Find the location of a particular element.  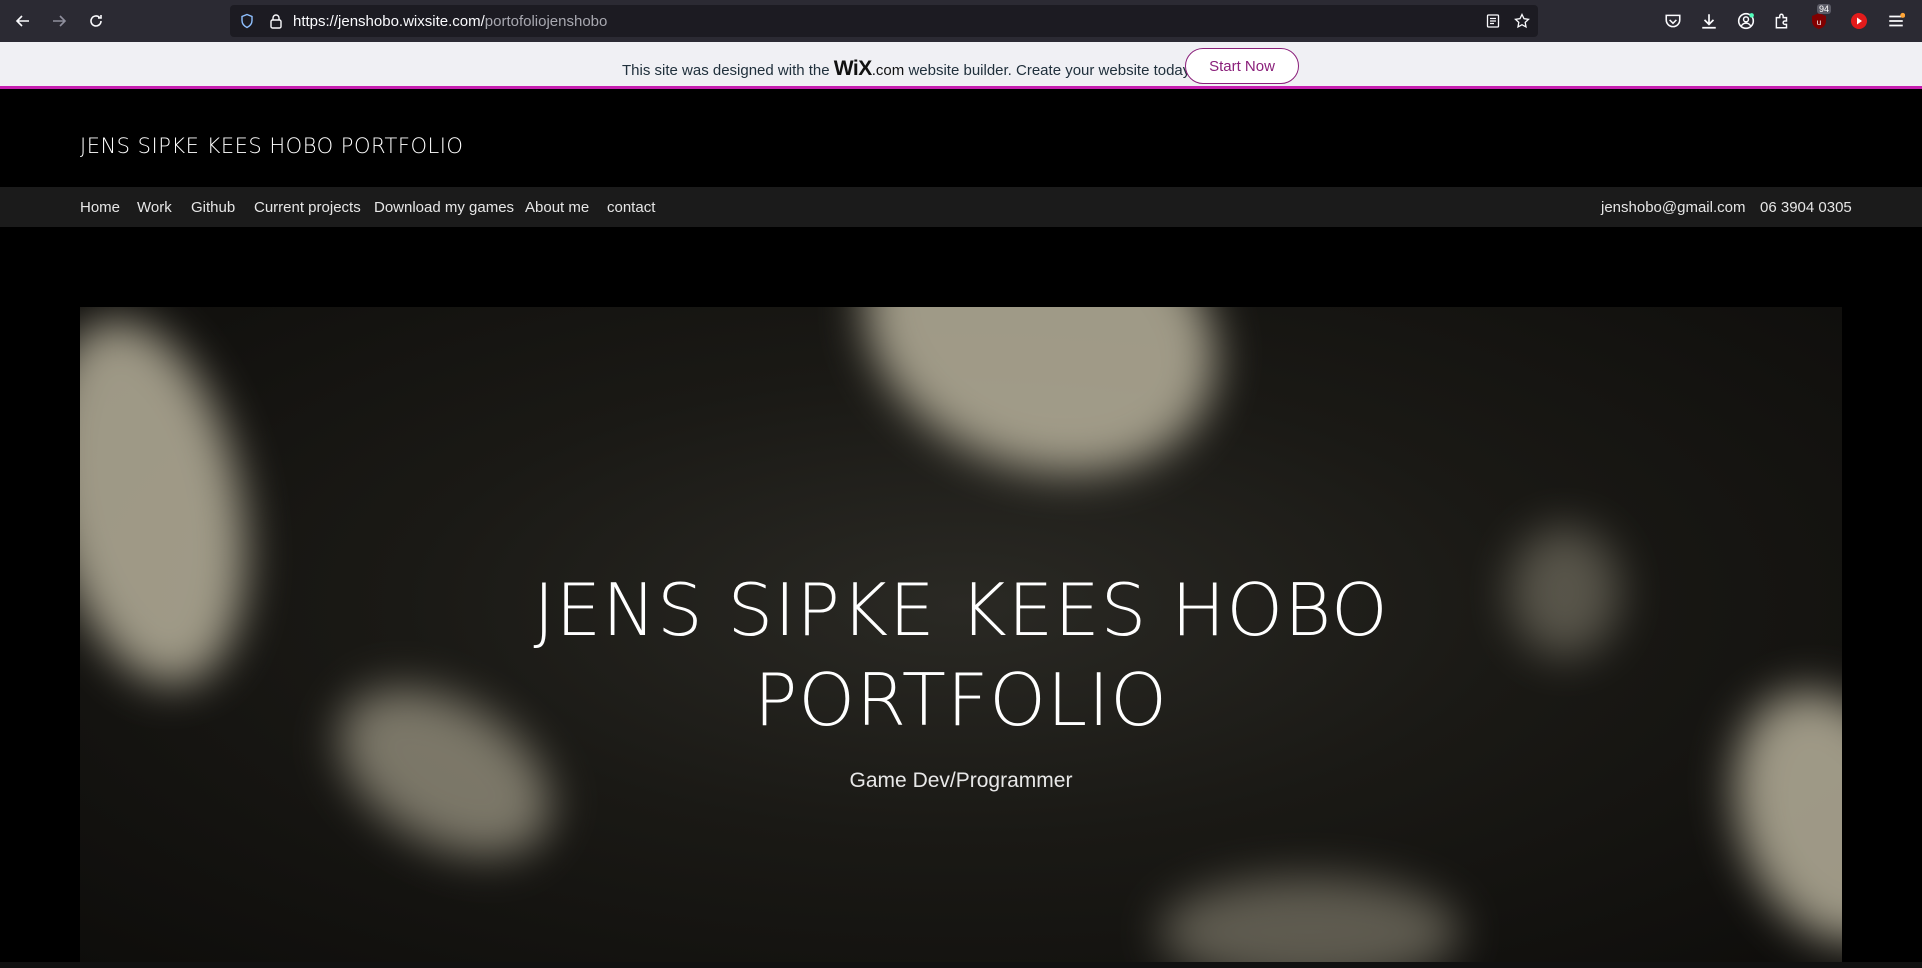

forward-button is located at coordinates (59, 21).